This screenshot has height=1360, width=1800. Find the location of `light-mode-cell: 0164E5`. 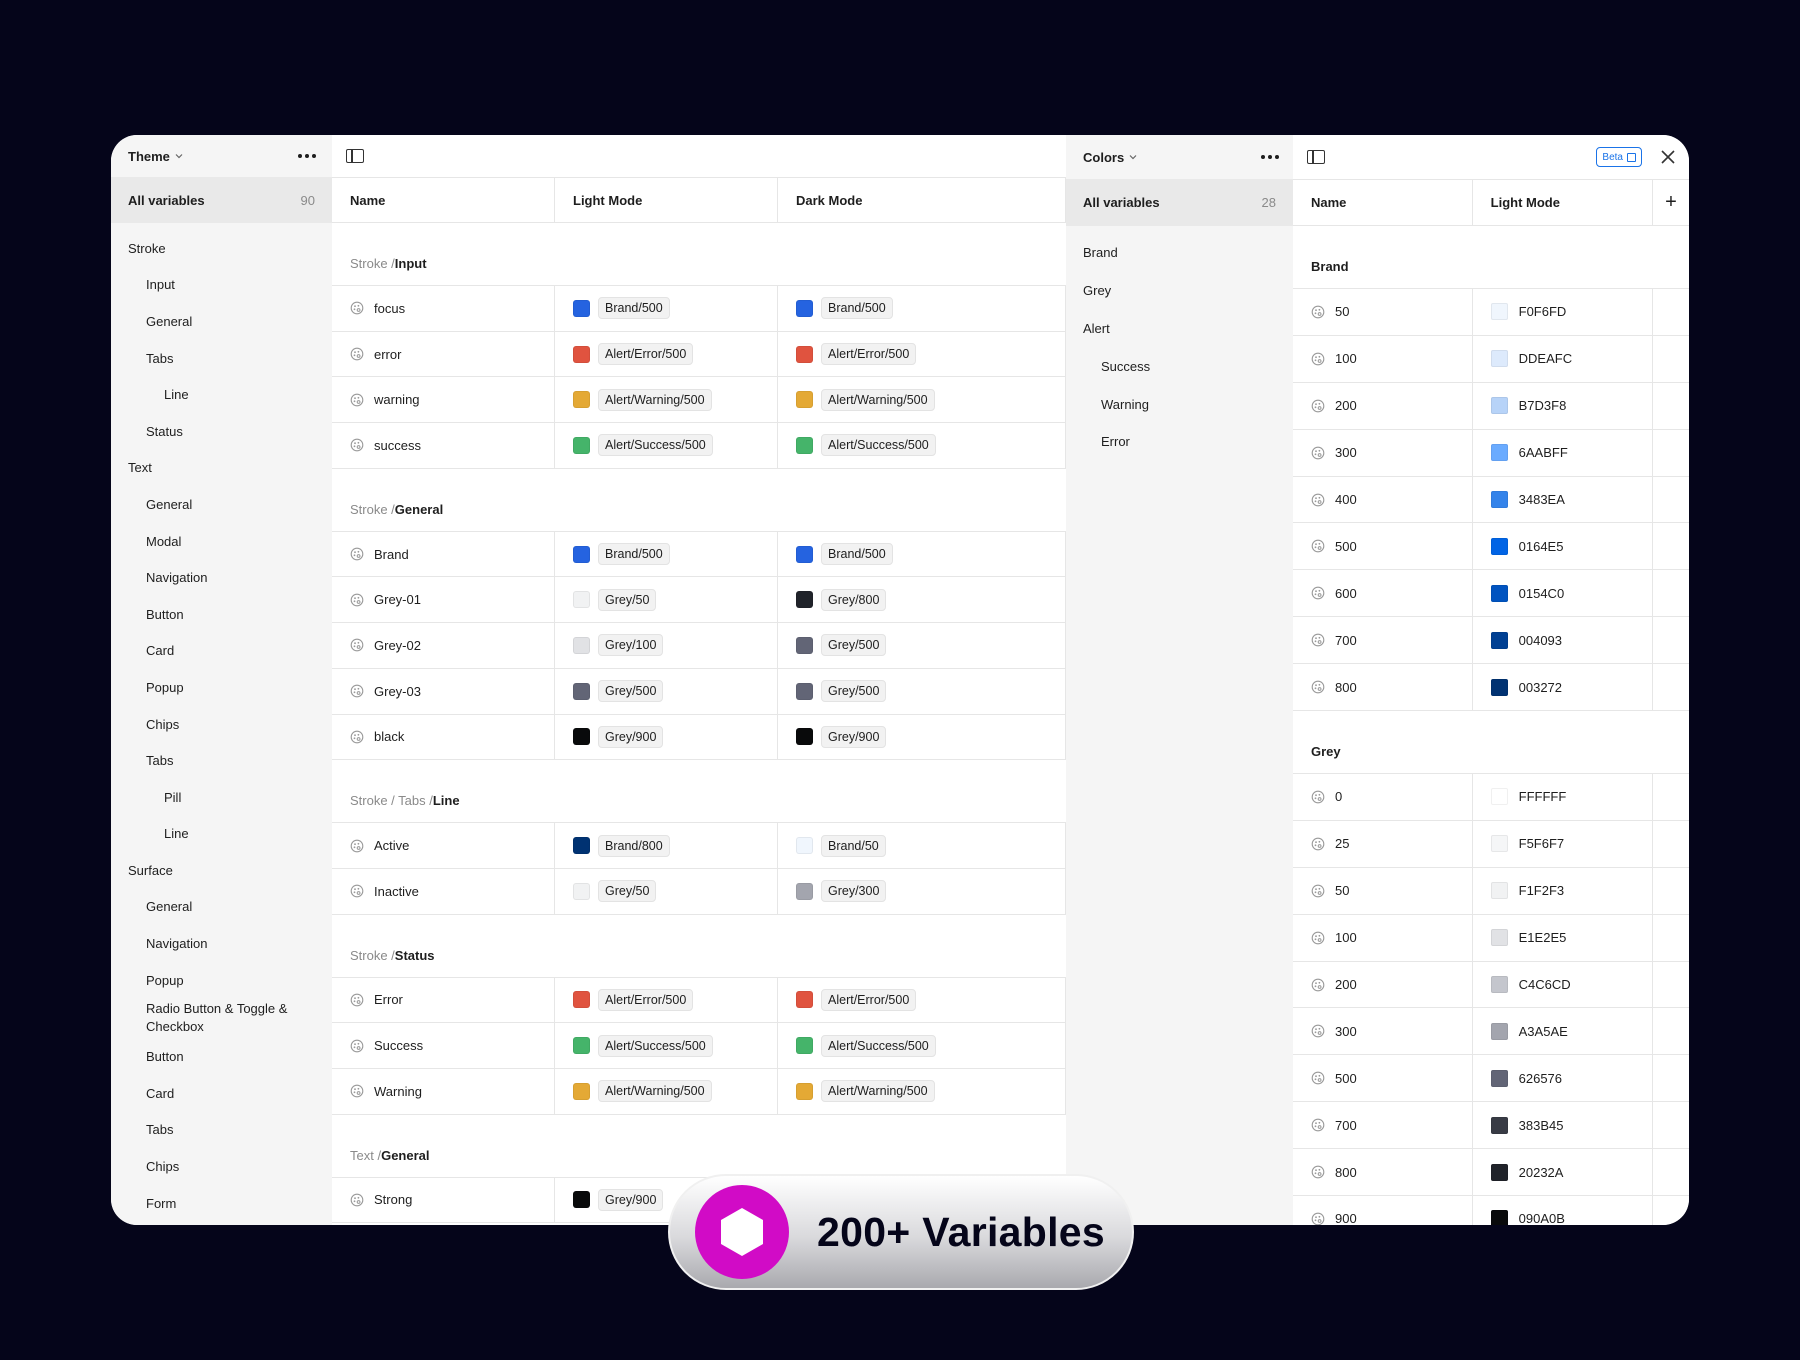

light-mode-cell: 0164E5 is located at coordinates (1563, 546).